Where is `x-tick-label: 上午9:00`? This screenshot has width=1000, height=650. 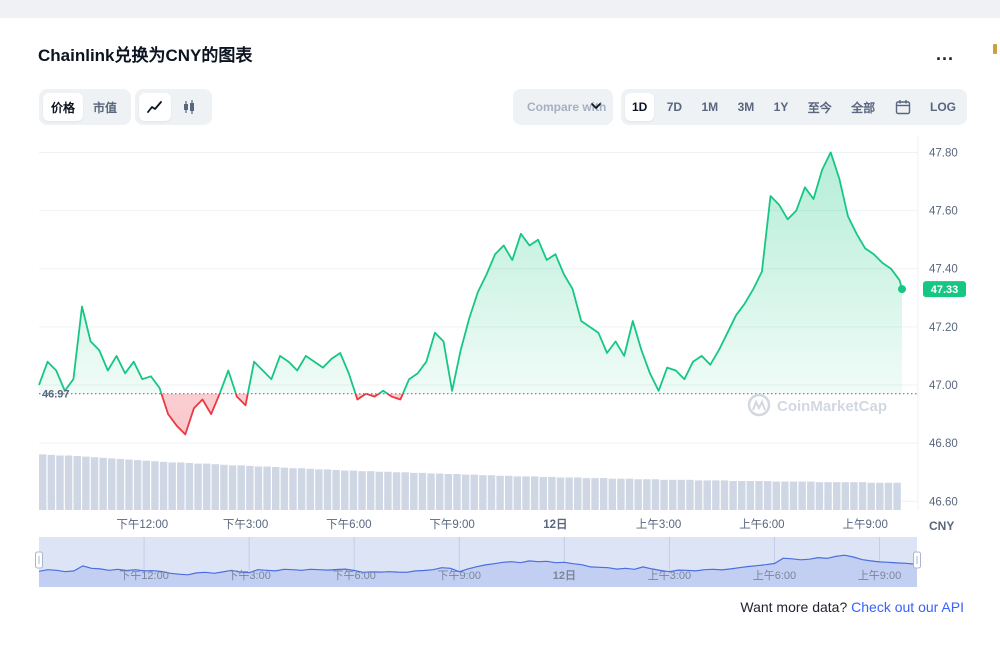
x-tick-label: 上午9:00 is located at coordinates (864, 524).